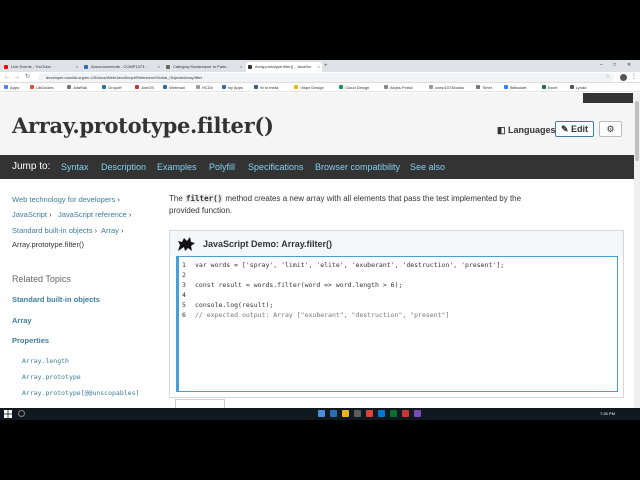 The image size is (640, 480). What do you see at coordinates (22, 320) in the screenshot?
I see `sidebar-link-array: Array` at bounding box center [22, 320].